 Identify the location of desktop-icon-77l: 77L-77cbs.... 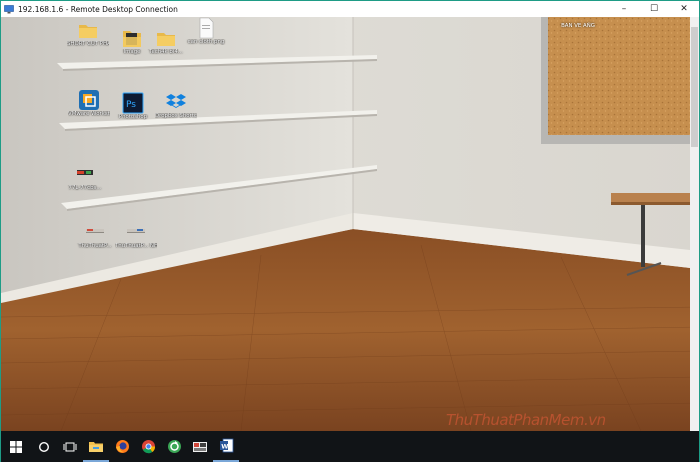
(85, 177).